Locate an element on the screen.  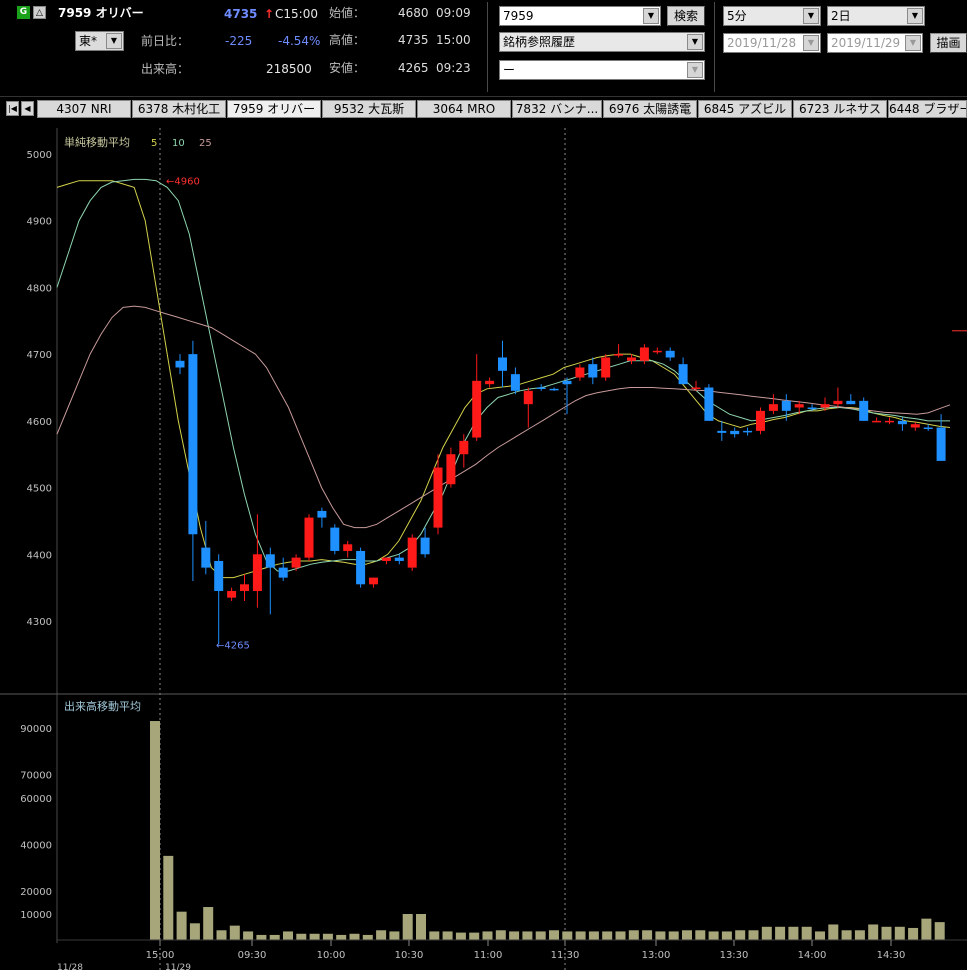
volume-tick-label: 20000 is located at coordinates (36, 892).